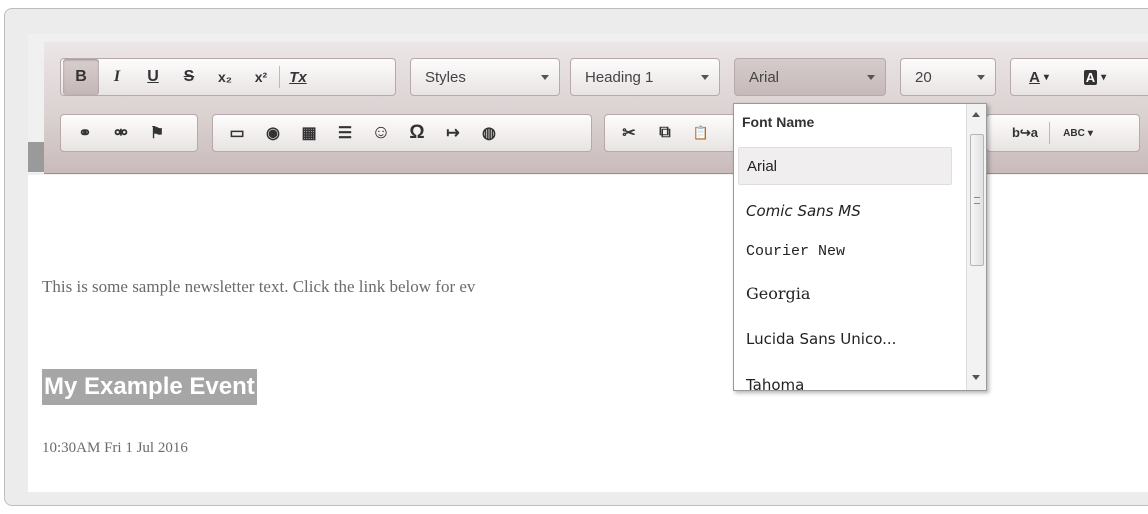 This screenshot has width=1148, height=514. I want to click on special-char-button: Ω, so click(417, 133).